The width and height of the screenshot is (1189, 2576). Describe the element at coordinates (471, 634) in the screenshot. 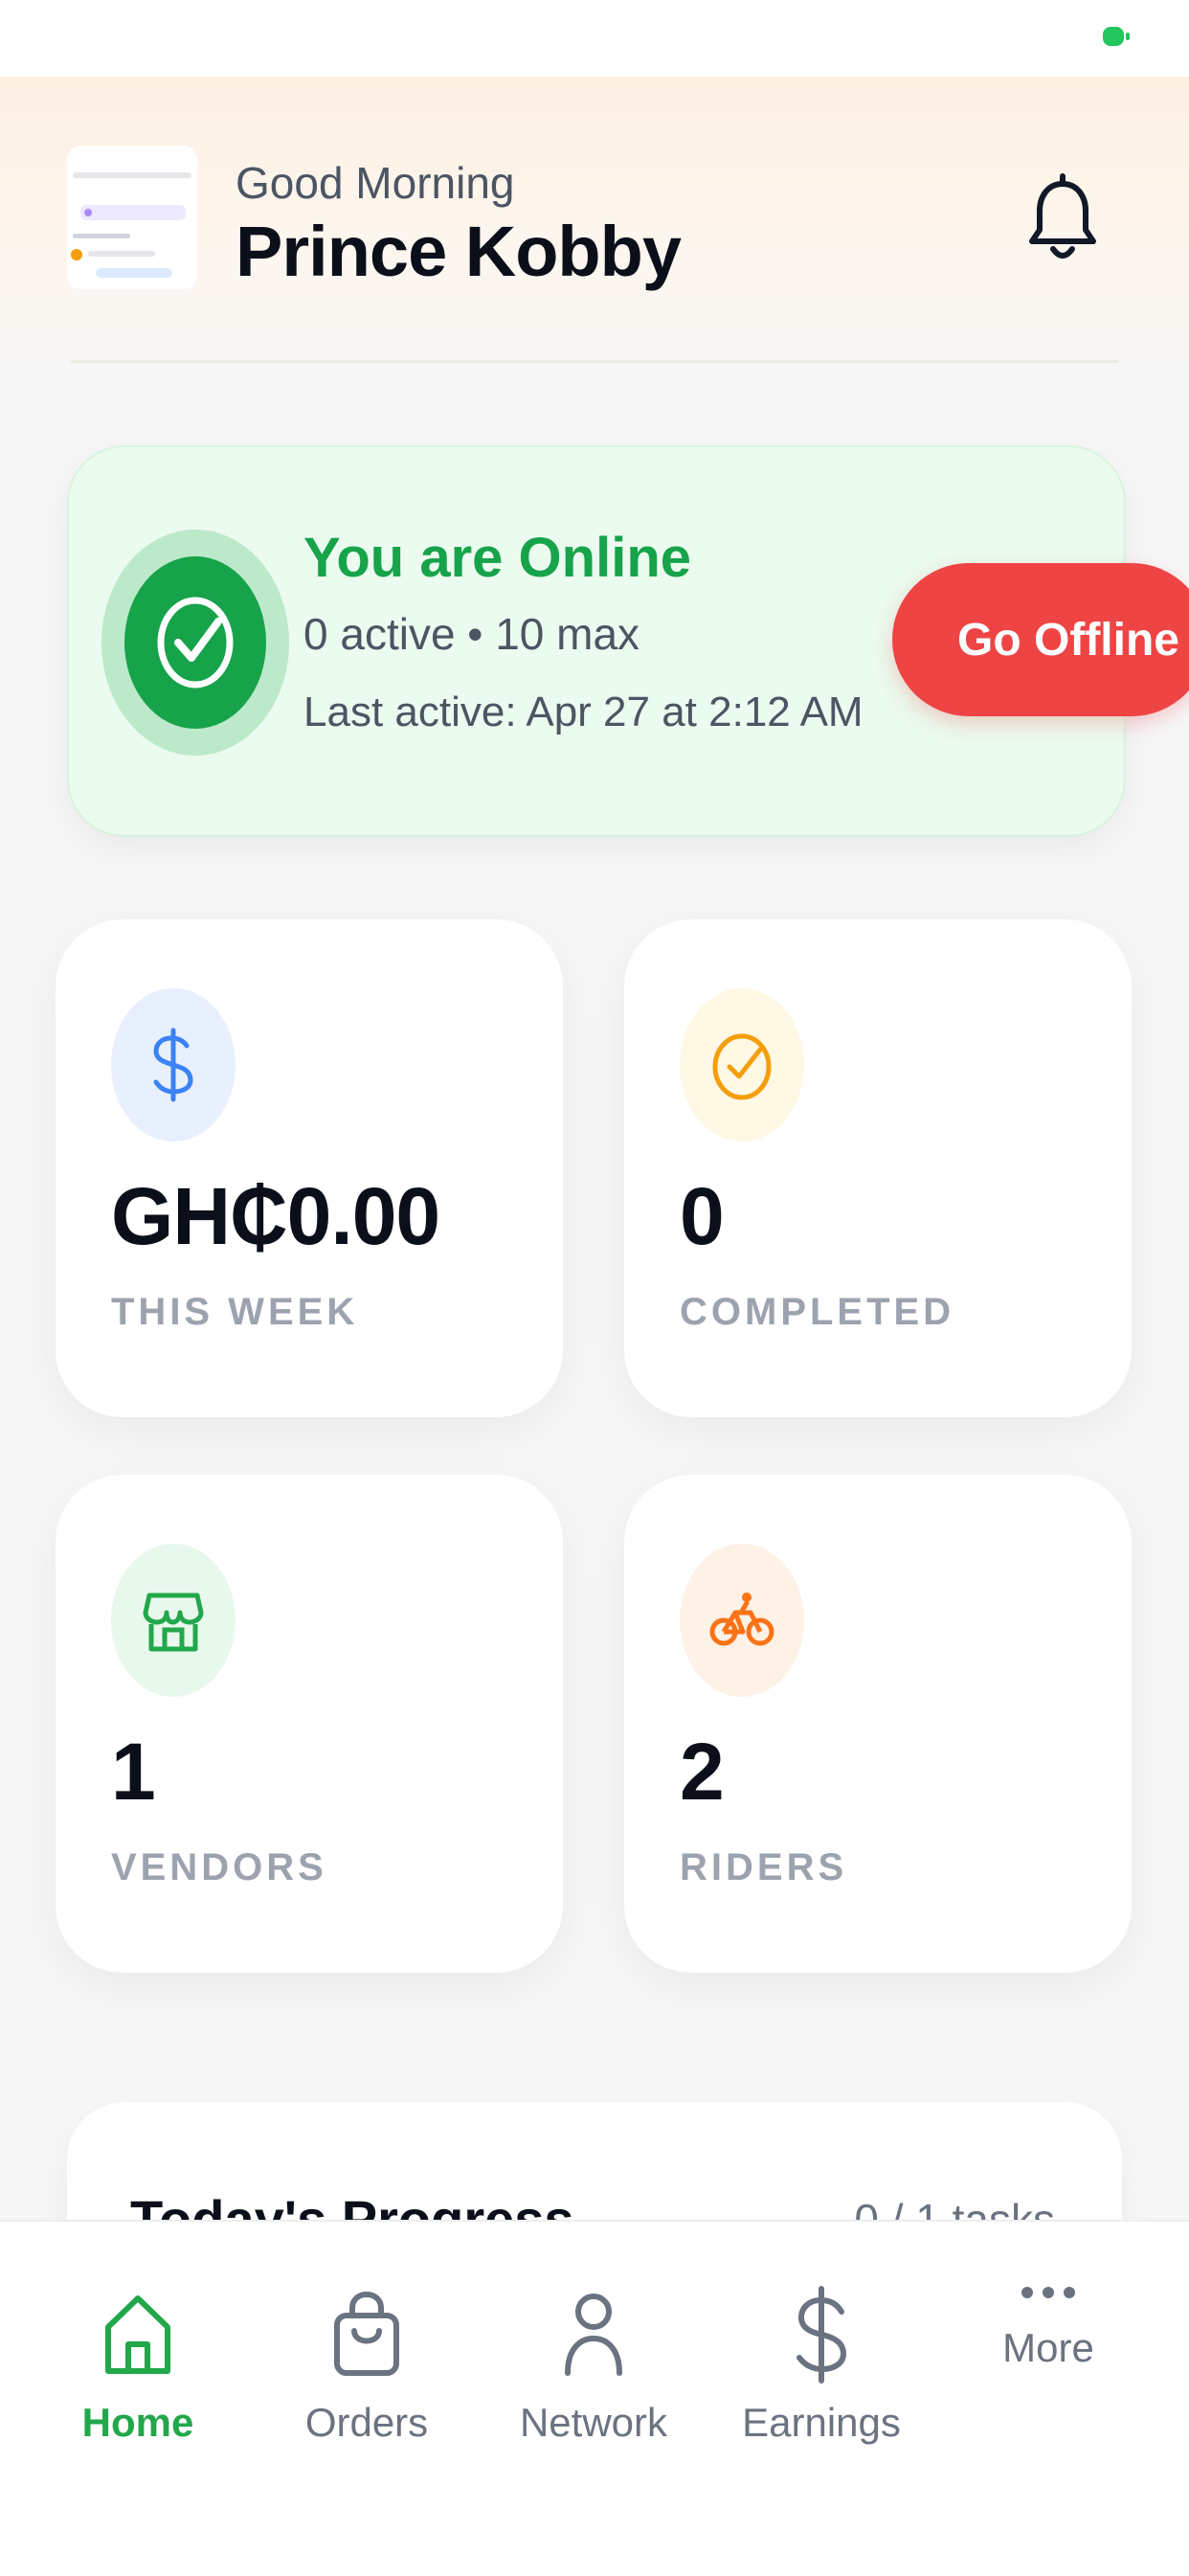

I see `capacity-text: 0 active • 10 max` at that location.